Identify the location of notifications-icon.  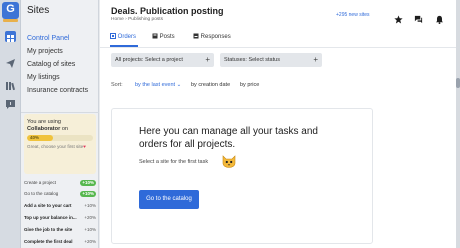
(439, 17).